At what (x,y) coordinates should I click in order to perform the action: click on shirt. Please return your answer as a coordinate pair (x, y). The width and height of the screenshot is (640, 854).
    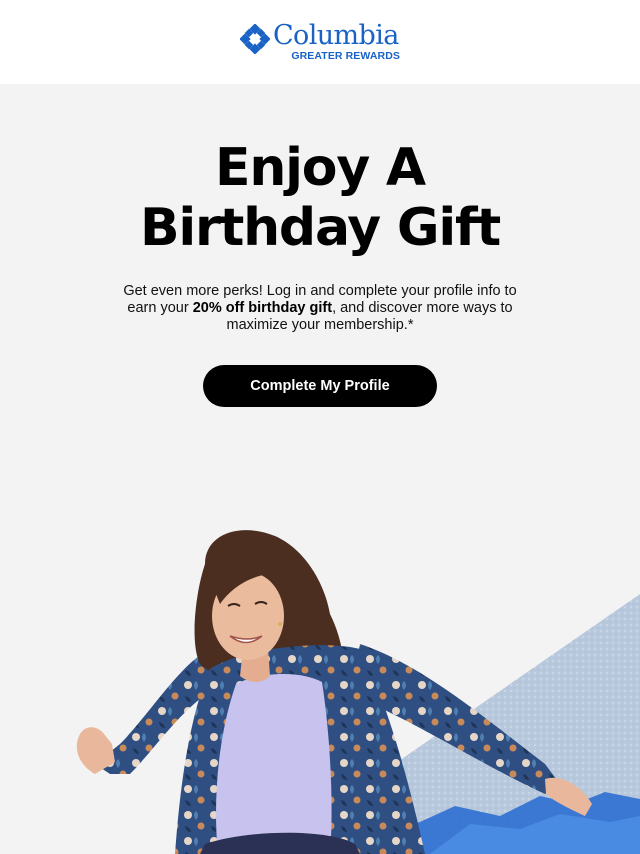
    Looking at the image, I should click on (274, 763).